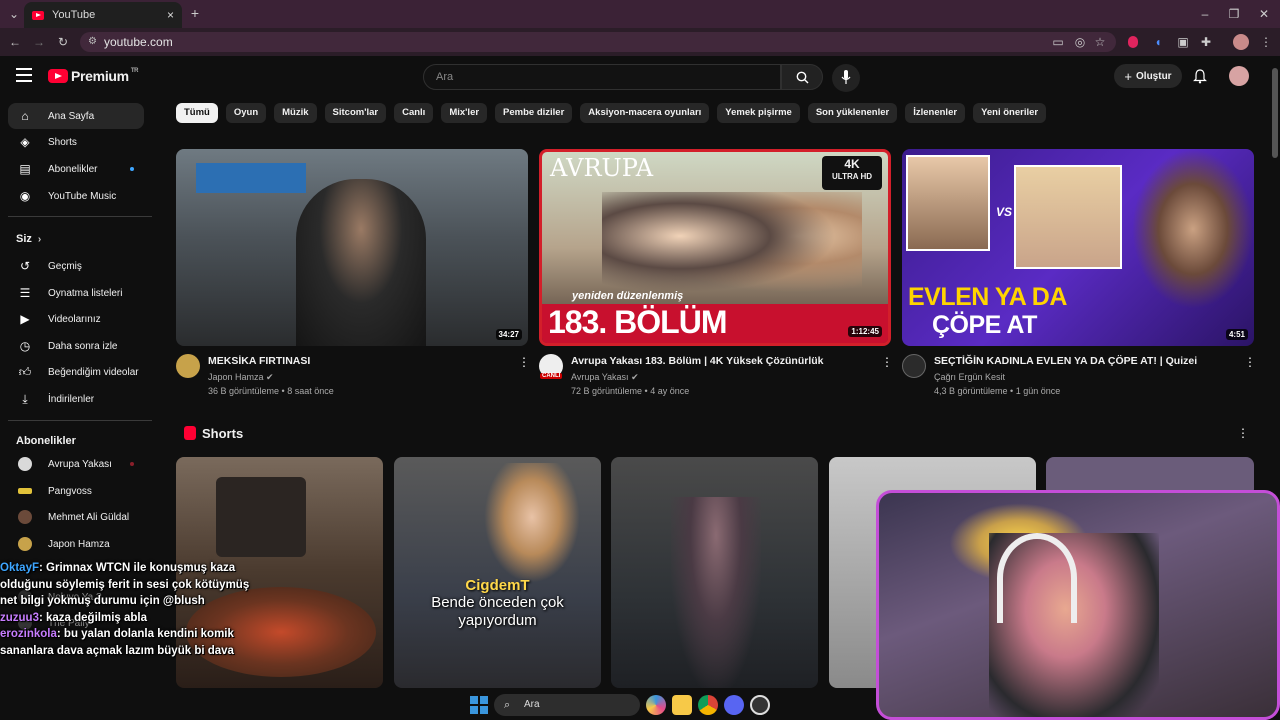  Describe the element at coordinates (28, 239) in the screenshot. I see `sidebar-you-header: Siz ›` at that location.